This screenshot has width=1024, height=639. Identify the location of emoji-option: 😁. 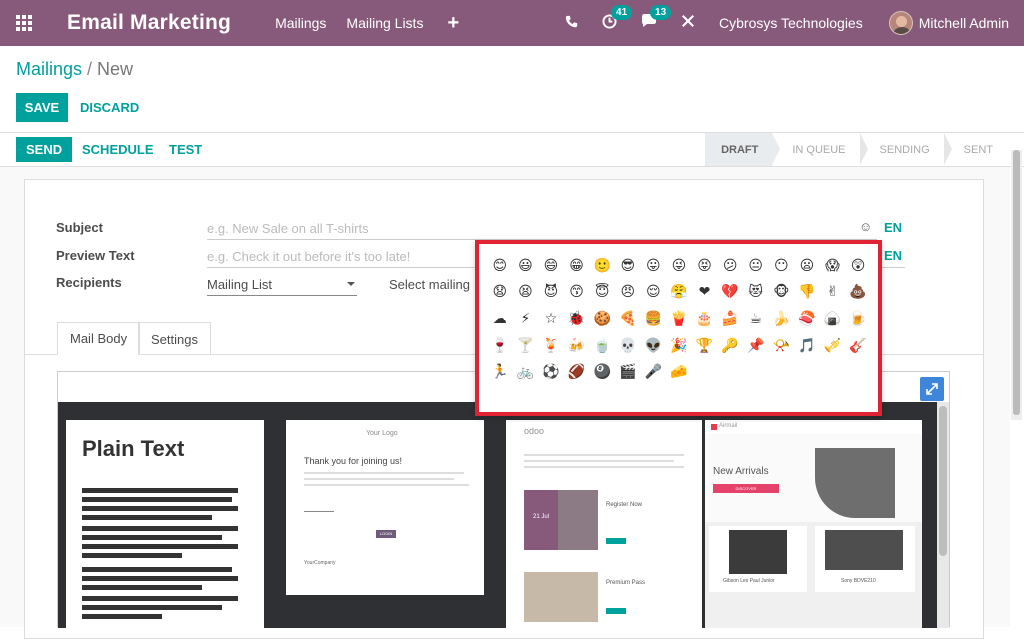
(577, 265).